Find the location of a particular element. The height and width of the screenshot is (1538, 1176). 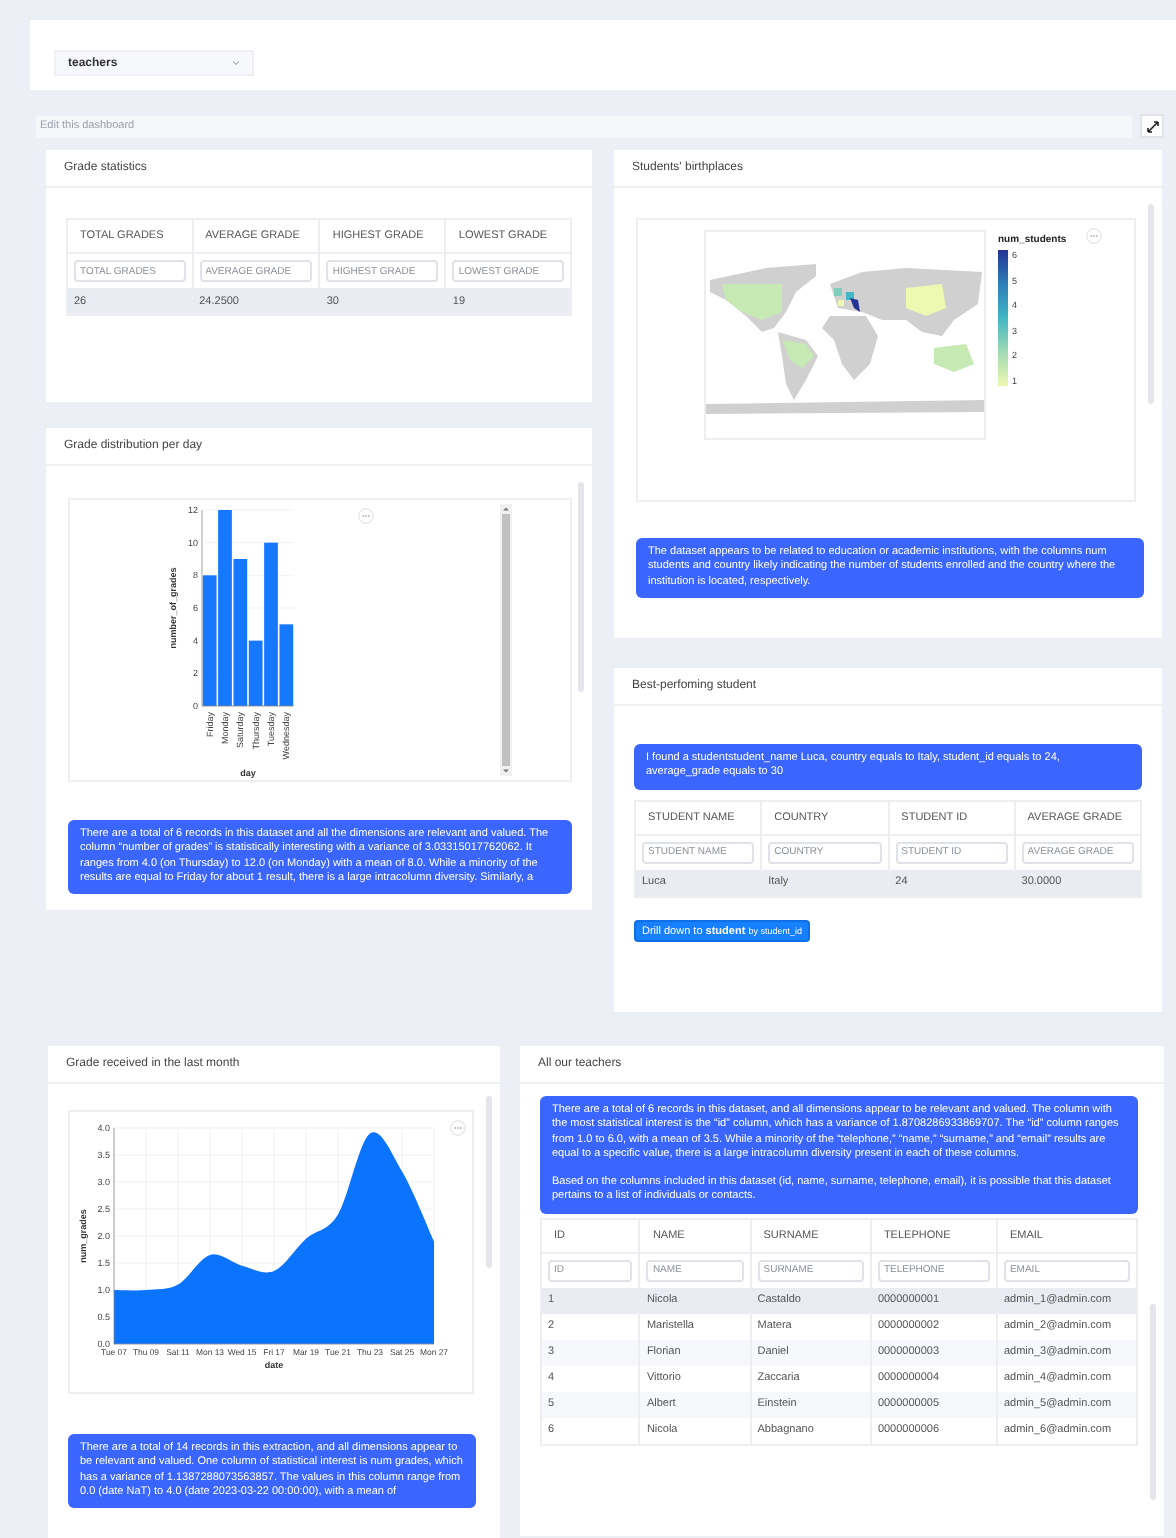

scrollbar is located at coordinates (506, 640).